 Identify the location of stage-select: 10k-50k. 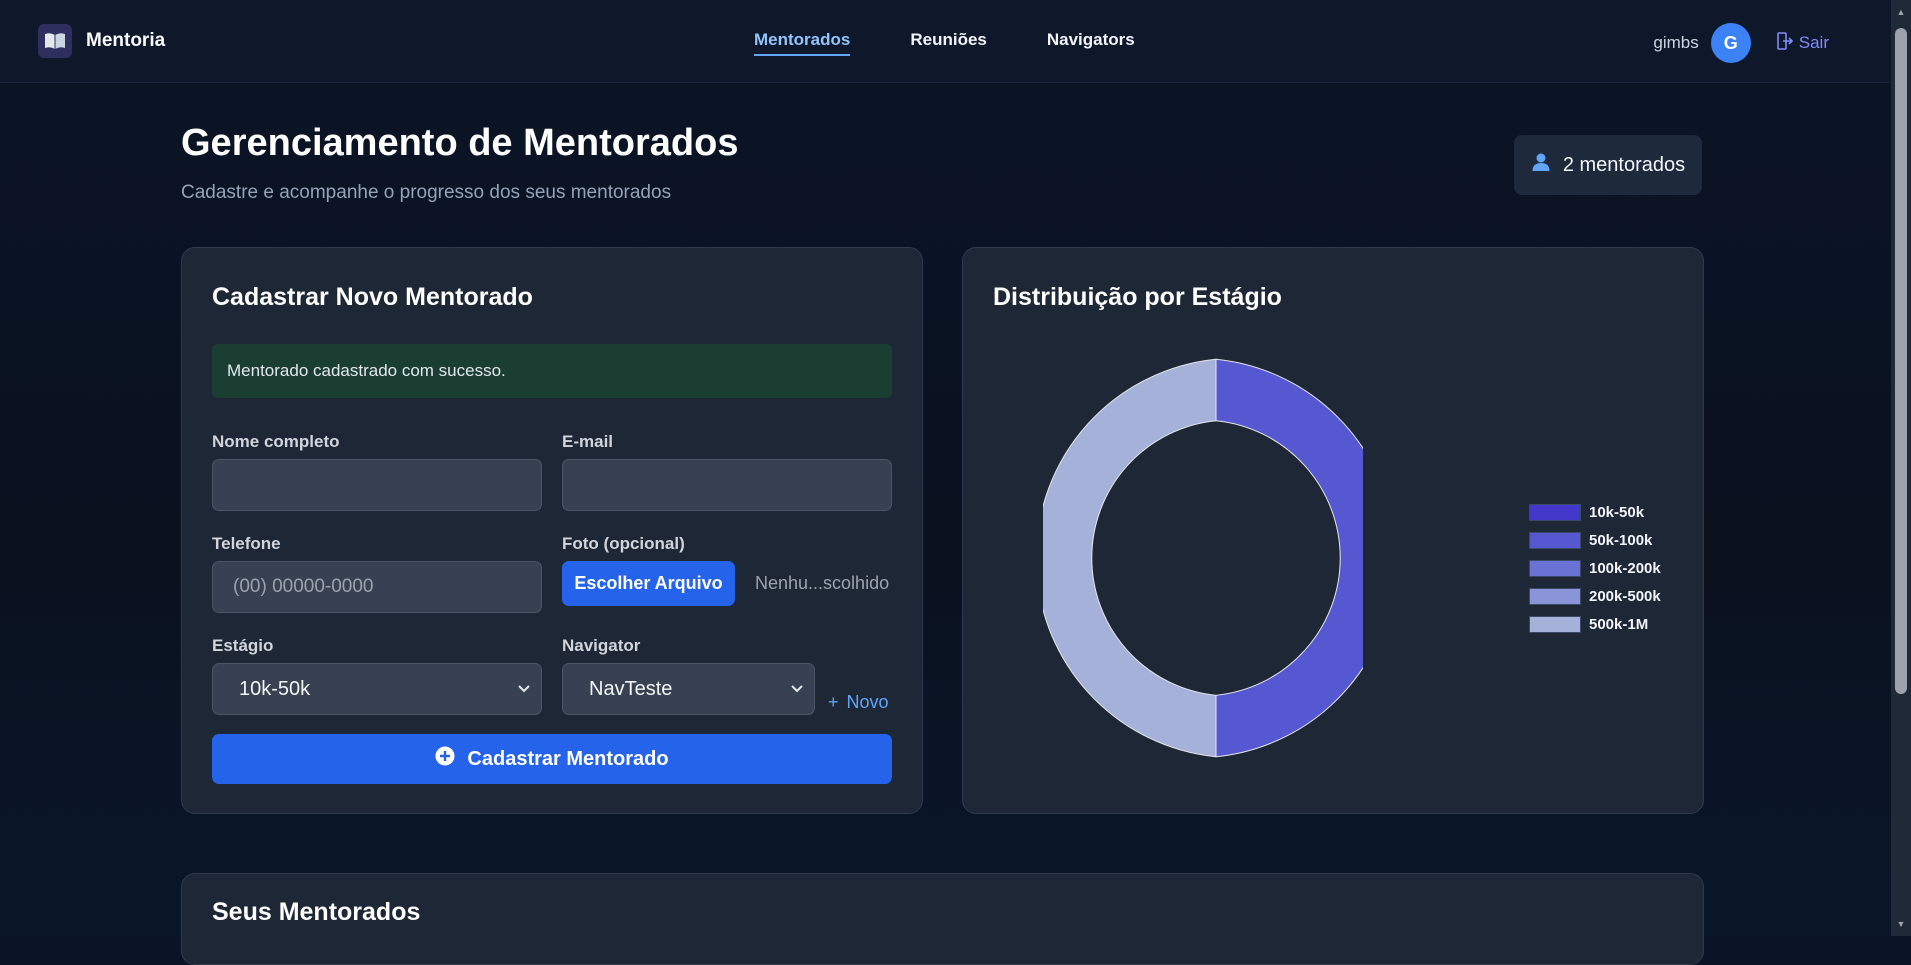
(377, 689).